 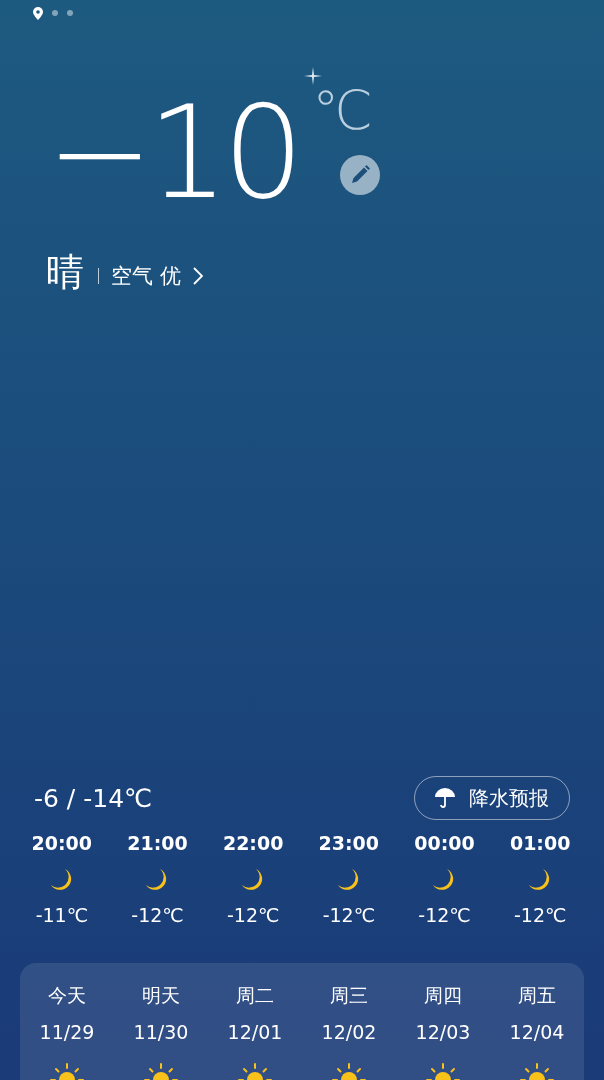 I want to click on temperature-unit: ℃, so click(x=342, y=111).